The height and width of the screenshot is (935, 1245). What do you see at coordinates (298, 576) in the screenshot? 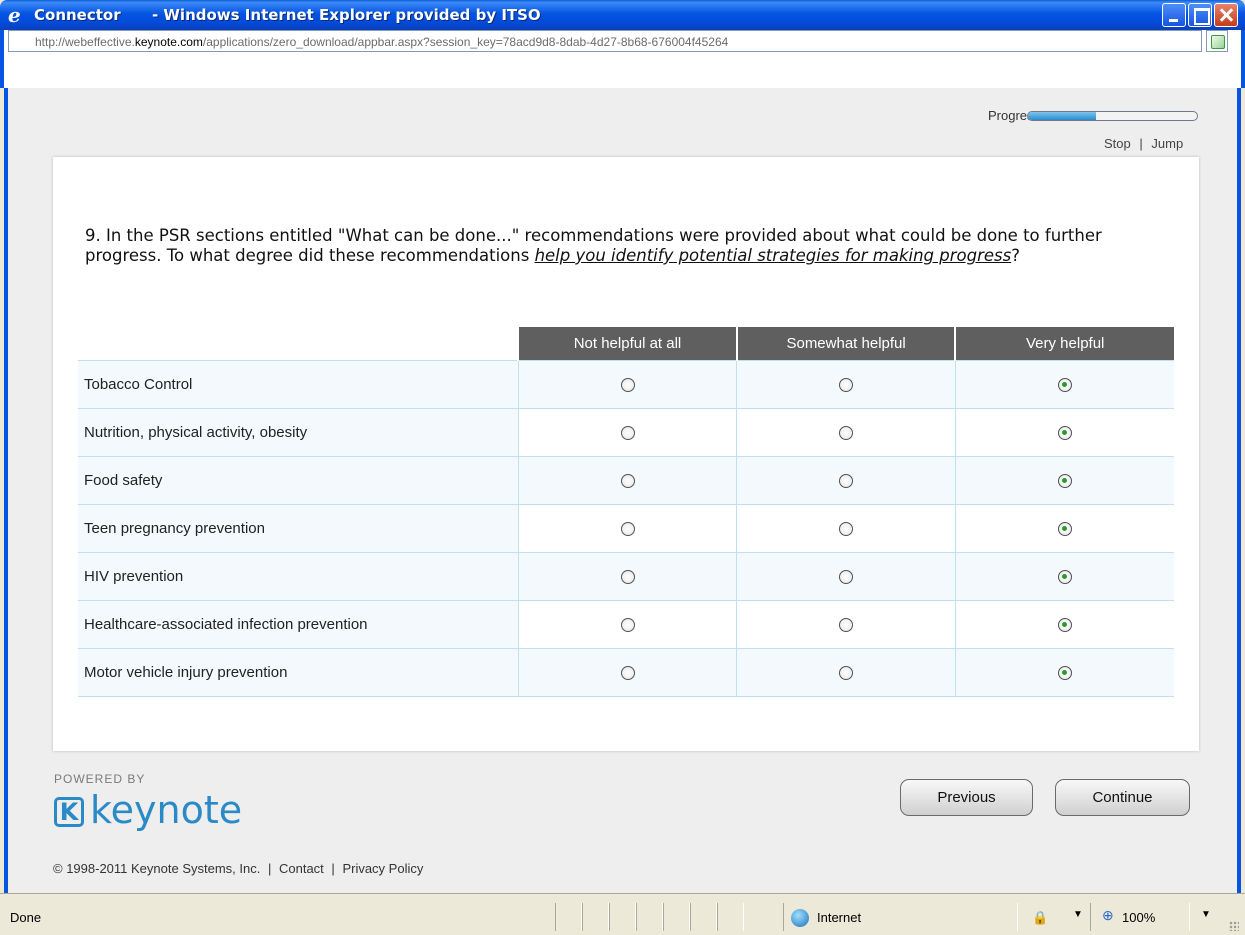
I see `row-label: HIV prevention` at bounding box center [298, 576].